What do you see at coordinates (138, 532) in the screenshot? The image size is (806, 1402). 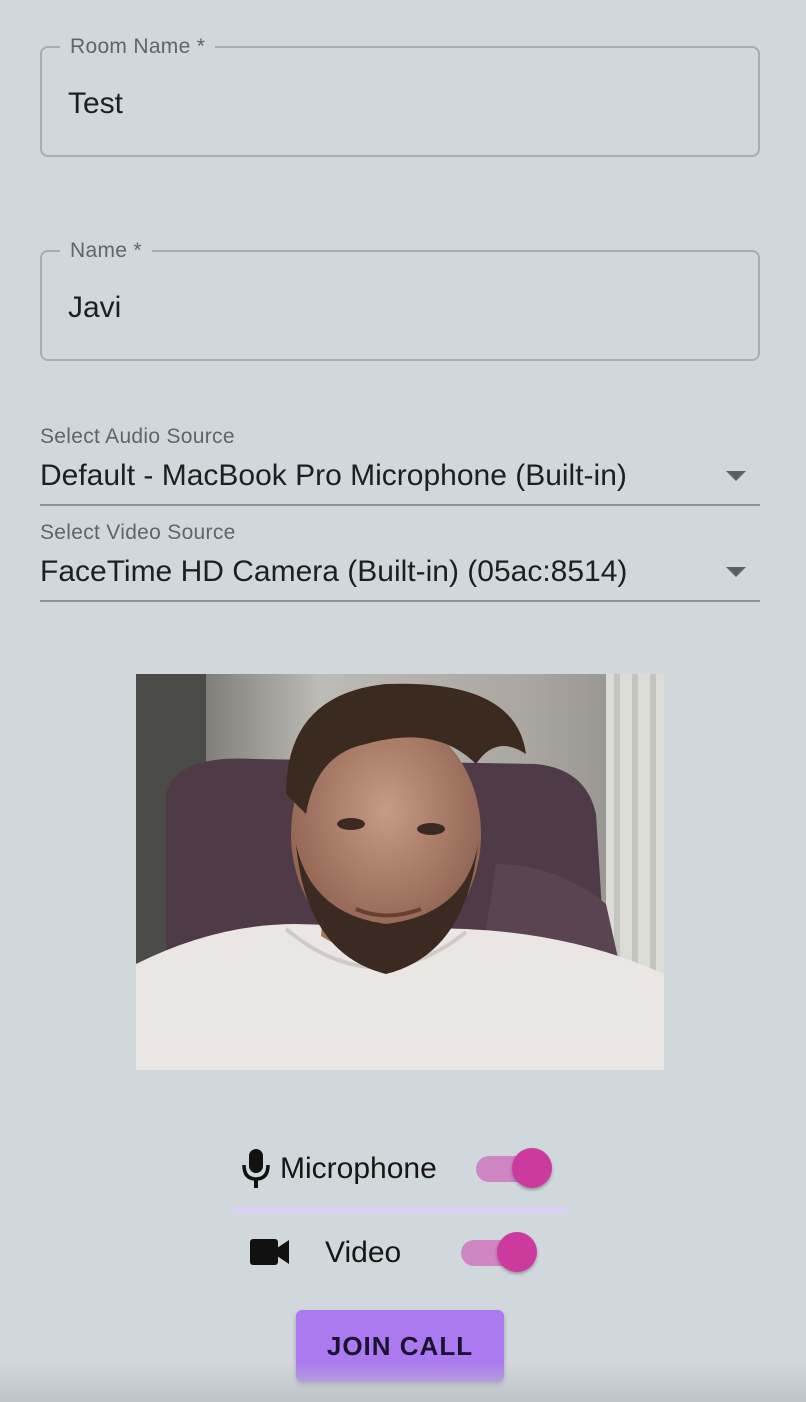 I see `video-source-label: Select Video Source` at bounding box center [138, 532].